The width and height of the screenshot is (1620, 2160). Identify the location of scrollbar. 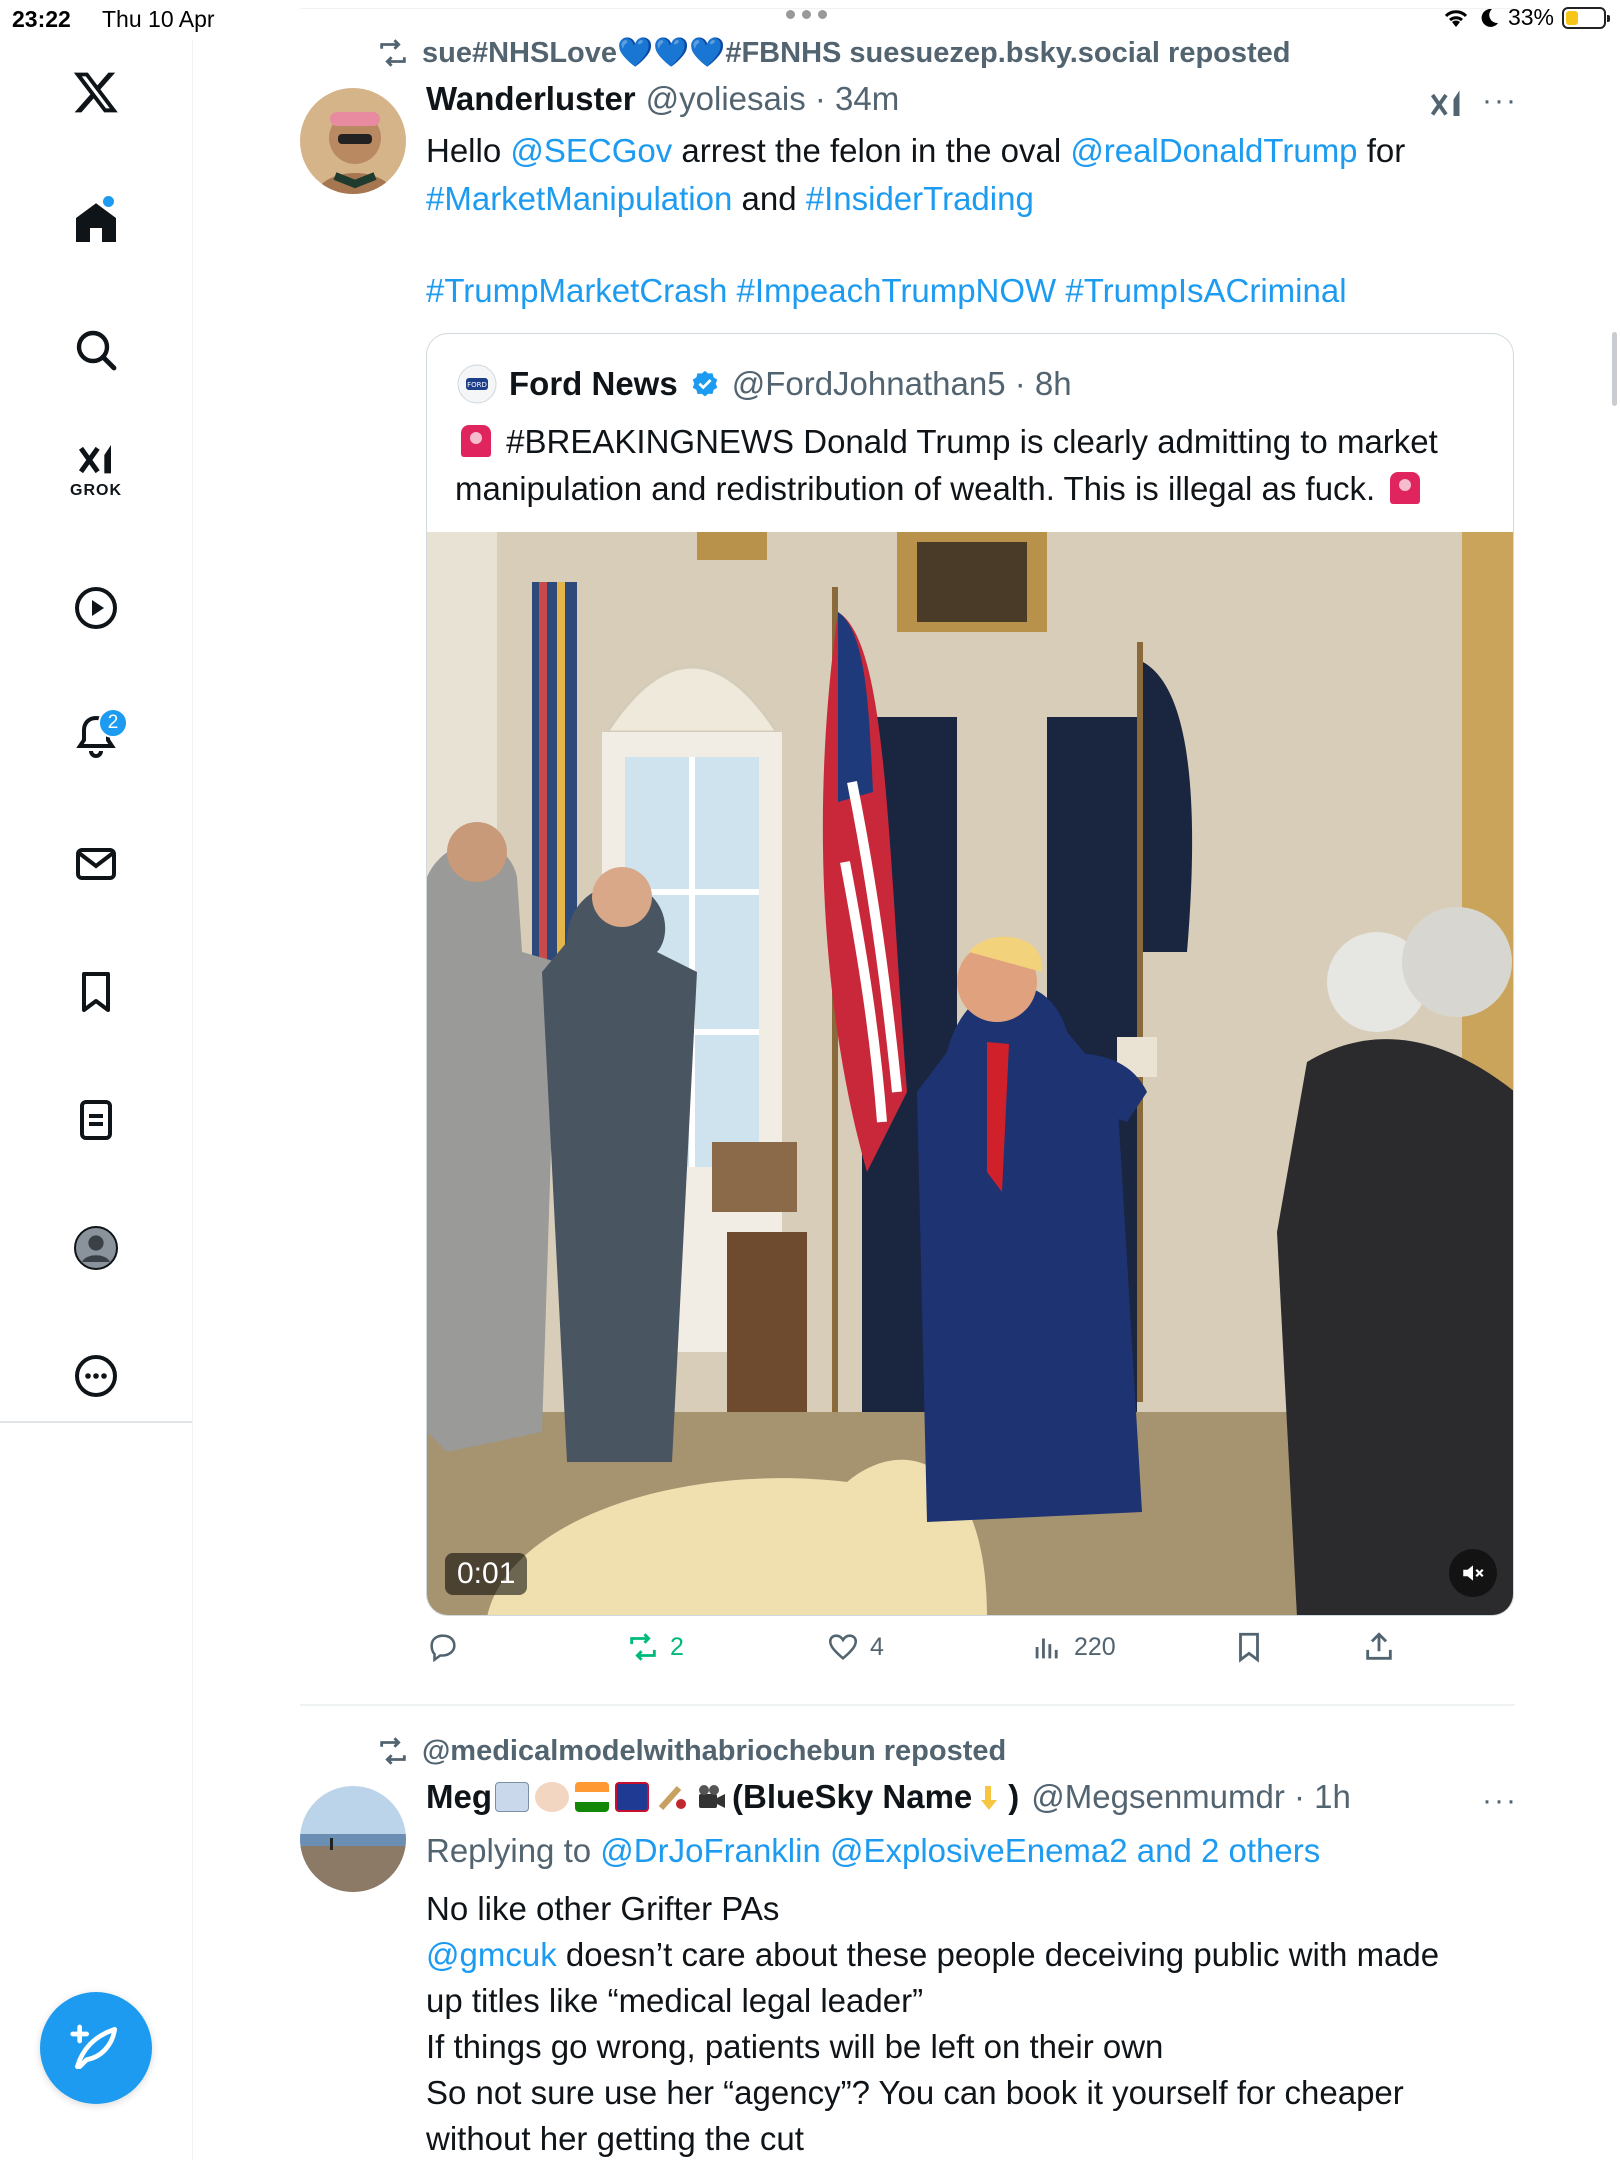
(1614, 369).